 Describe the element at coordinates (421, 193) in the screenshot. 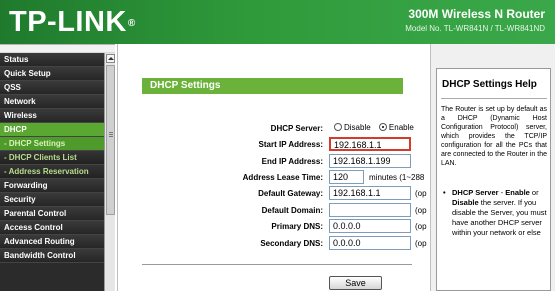

I see `gateway-suffix: (op` at that location.